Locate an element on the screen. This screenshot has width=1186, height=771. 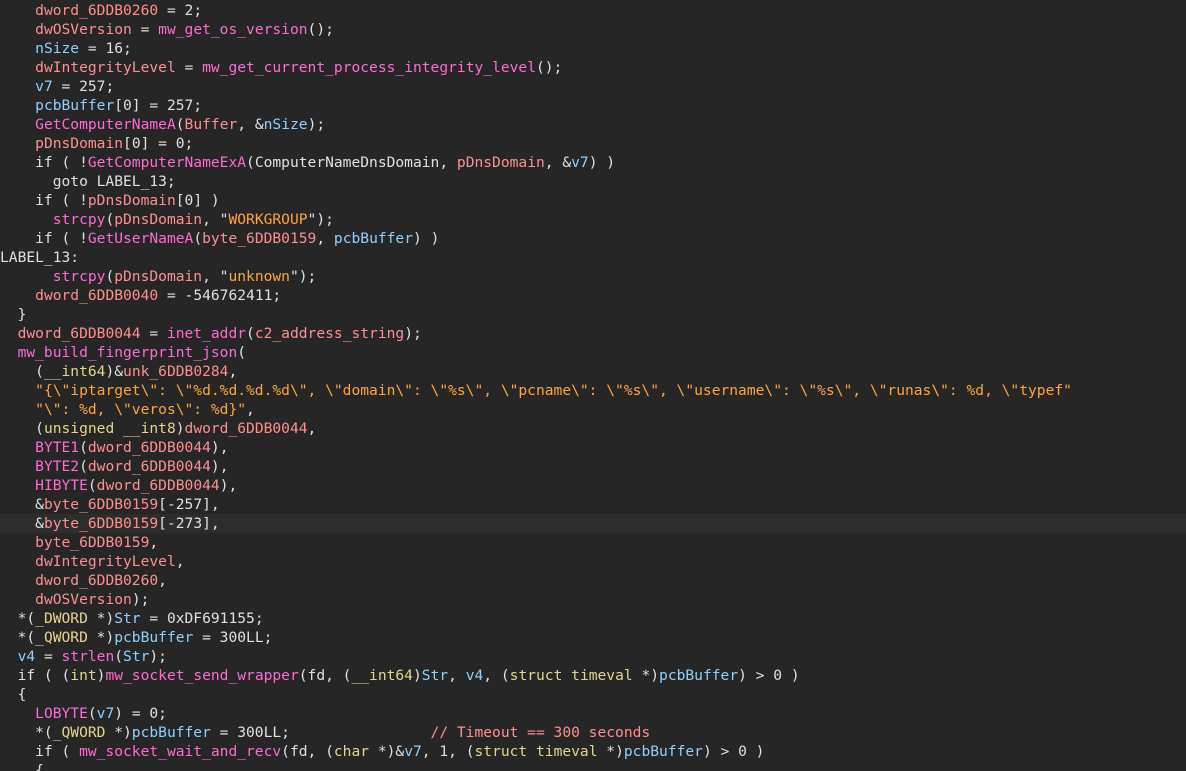
code-line: v7 = 257; is located at coordinates (57, 86).